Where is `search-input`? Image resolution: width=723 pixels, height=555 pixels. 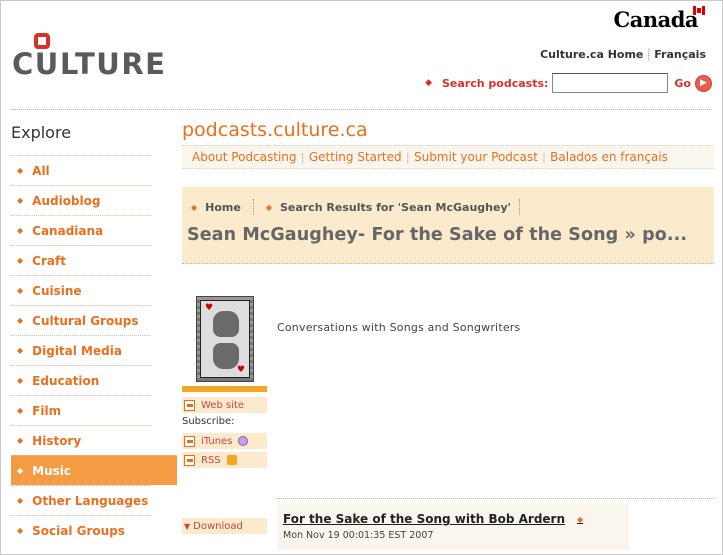
search-input is located at coordinates (610, 83).